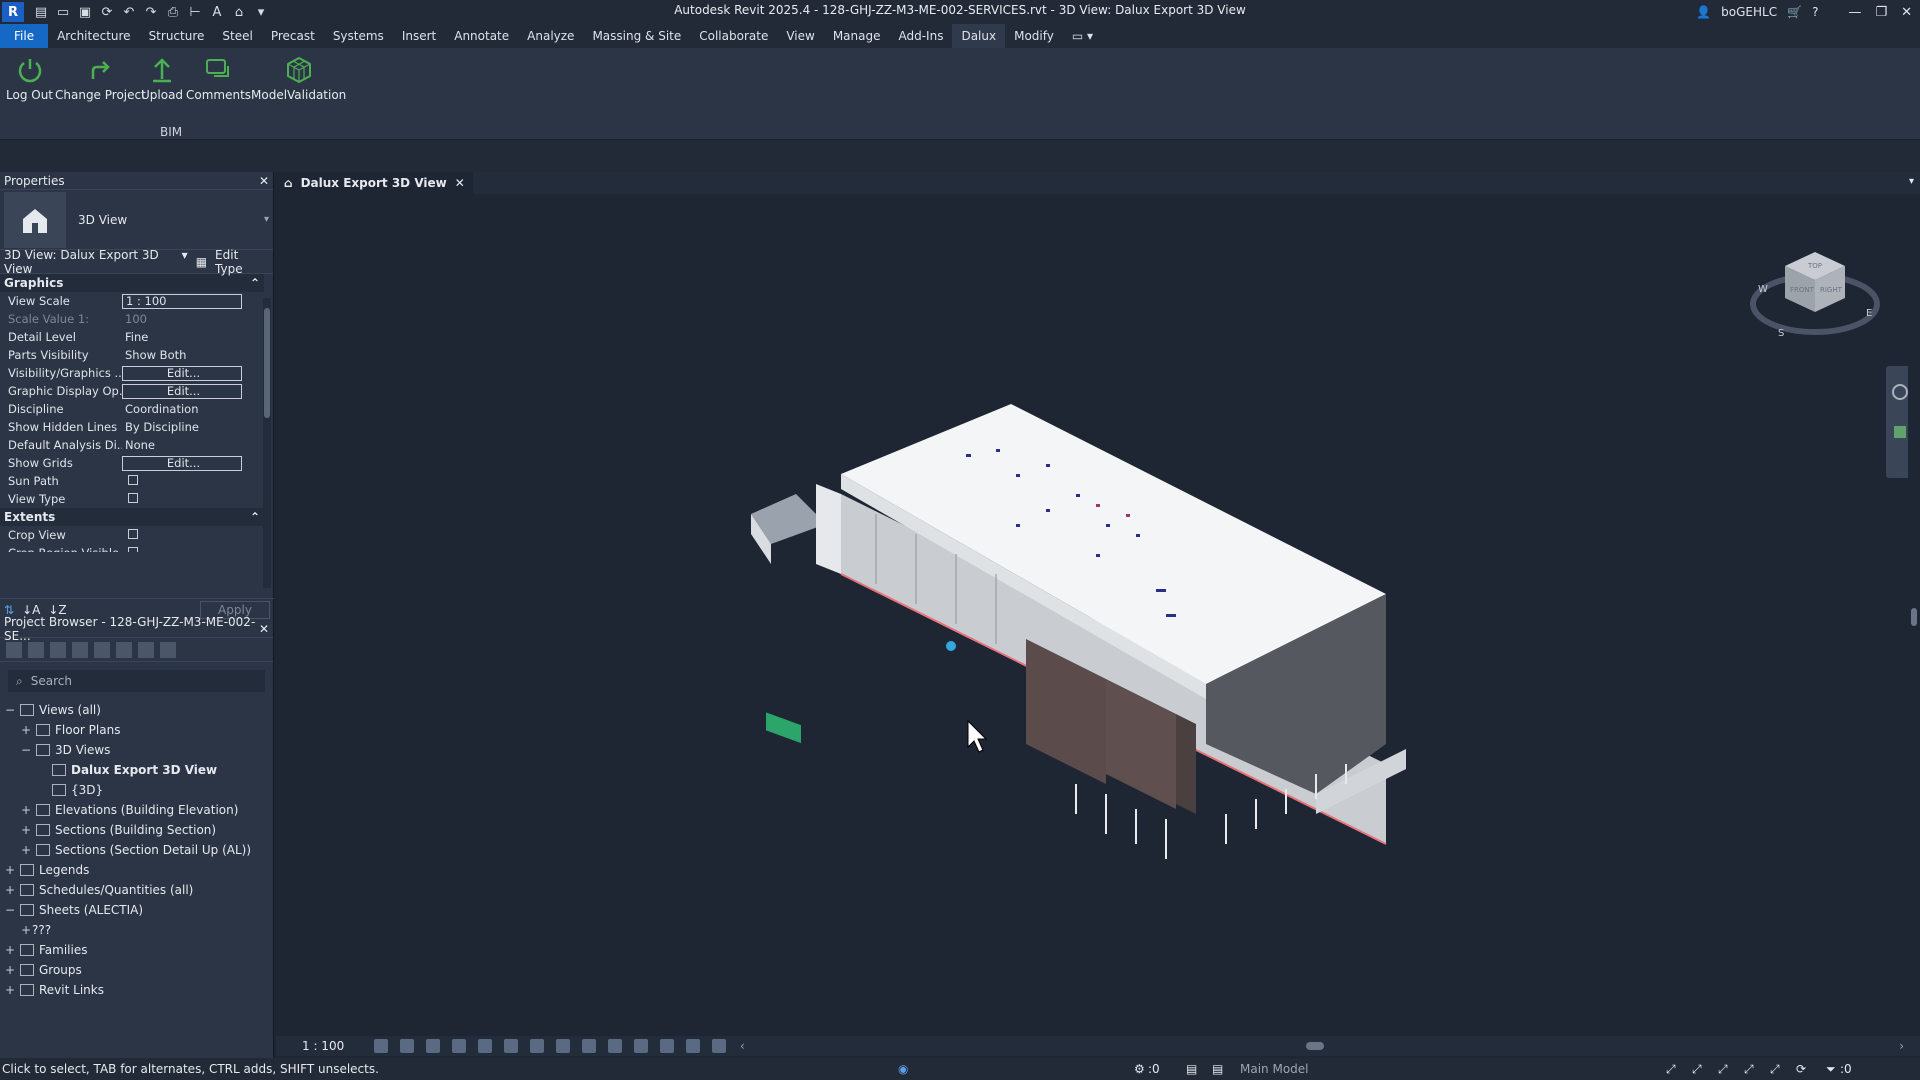 The height and width of the screenshot is (1080, 1920). What do you see at coordinates (237, 36) in the screenshot?
I see `tab-steel: Steel` at bounding box center [237, 36].